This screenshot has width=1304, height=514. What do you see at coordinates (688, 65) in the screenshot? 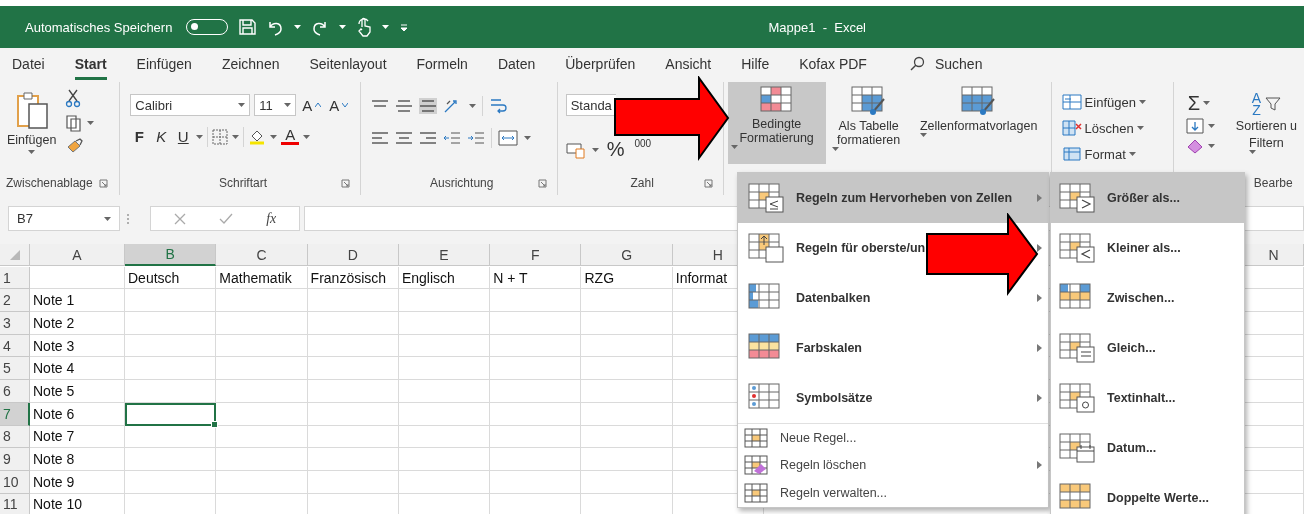
I see `ribbon-tab: Ansicht` at bounding box center [688, 65].